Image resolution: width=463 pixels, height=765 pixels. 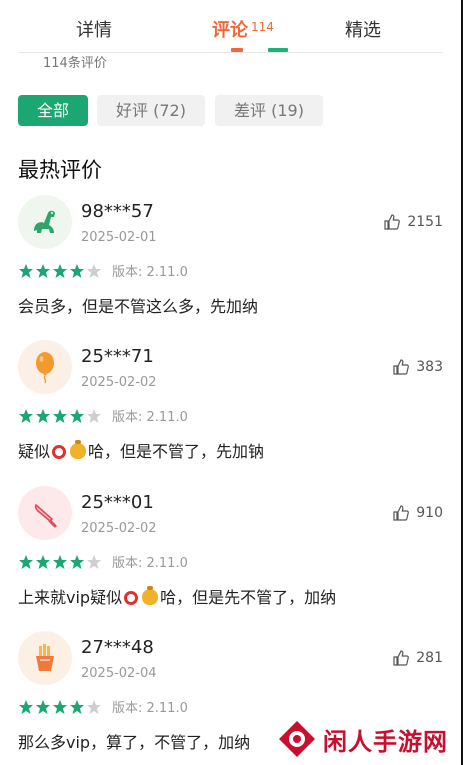 What do you see at coordinates (248, 597) in the screenshot?
I see `review-content-part: 哈，但是先不管了，加纳` at bounding box center [248, 597].